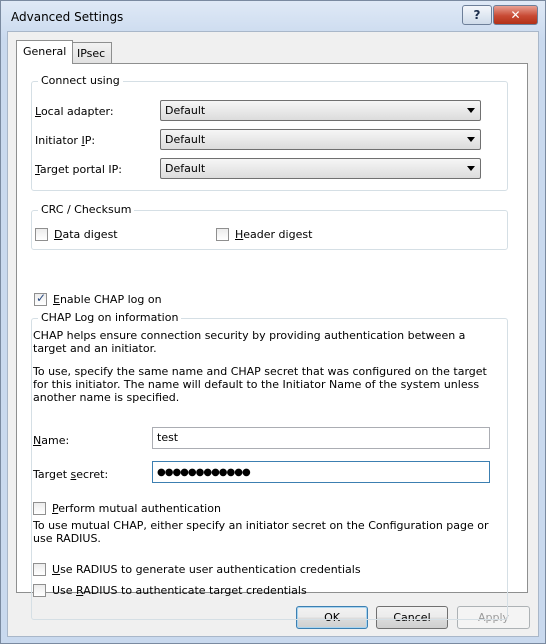 The height and width of the screenshot is (644, 546). Describe the element at coordinates (86, 234) in the screenshot. I see `data-digest-label: Data digest` at that location.